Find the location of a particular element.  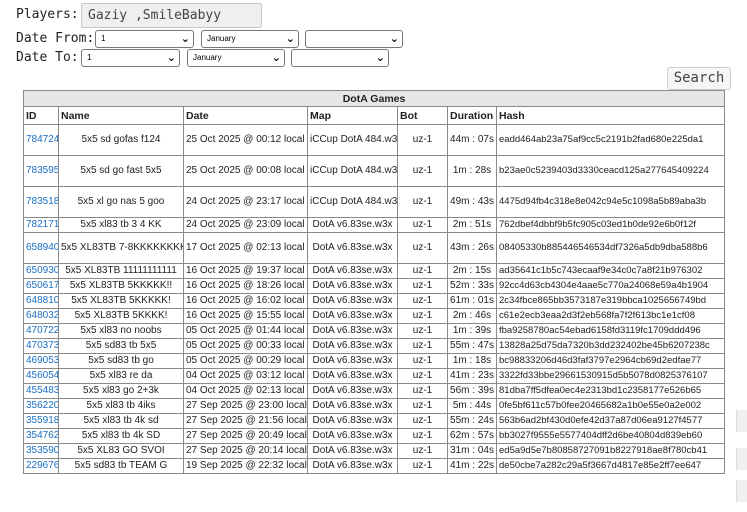

game-id-link: 650617 is located at coordinates (42, 285).